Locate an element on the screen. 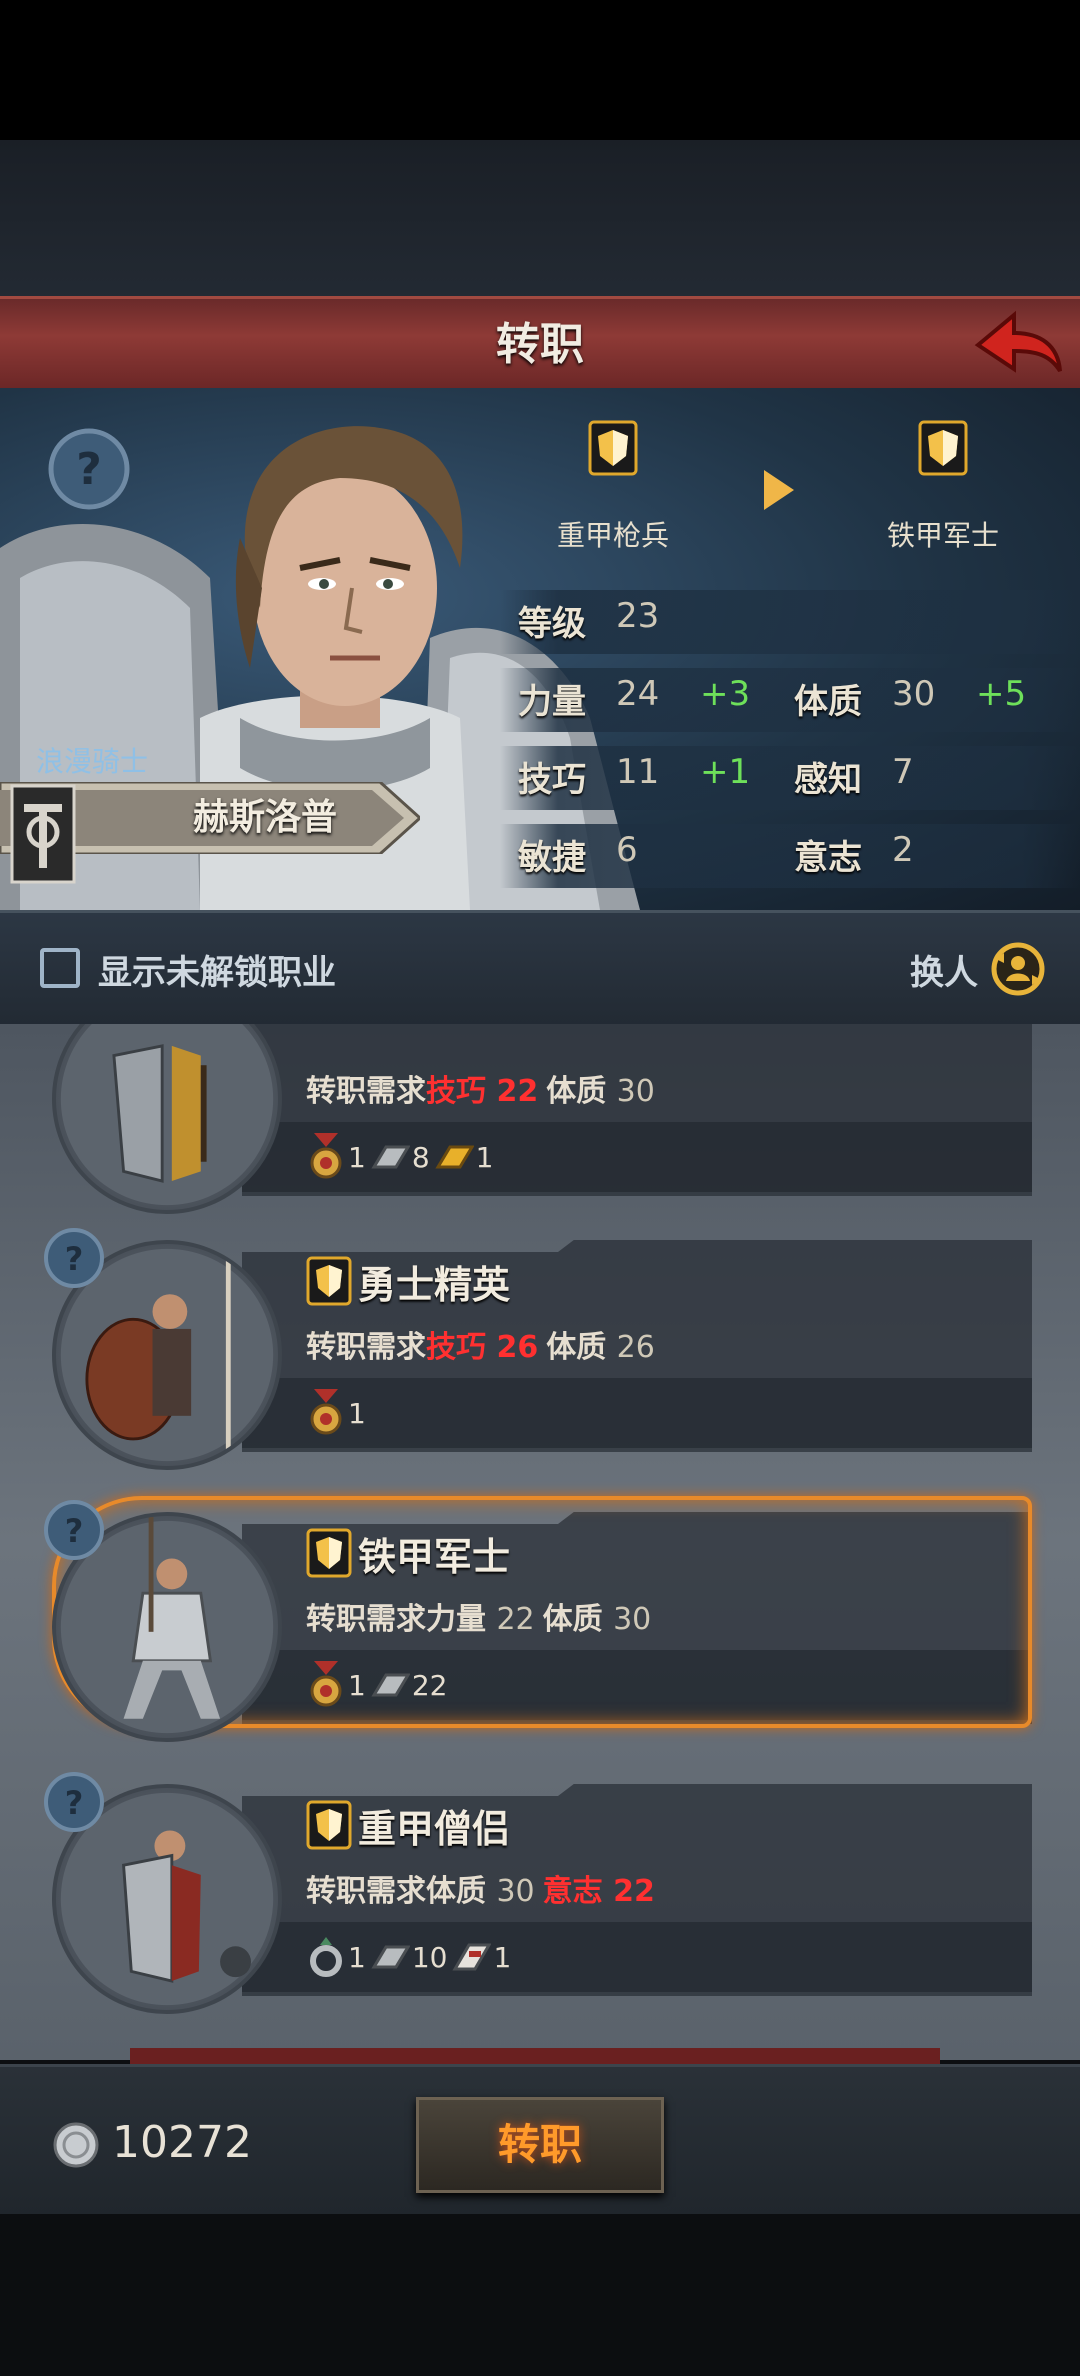  hero-name: 赫斯洛普 is located at coordinates (264, 817).